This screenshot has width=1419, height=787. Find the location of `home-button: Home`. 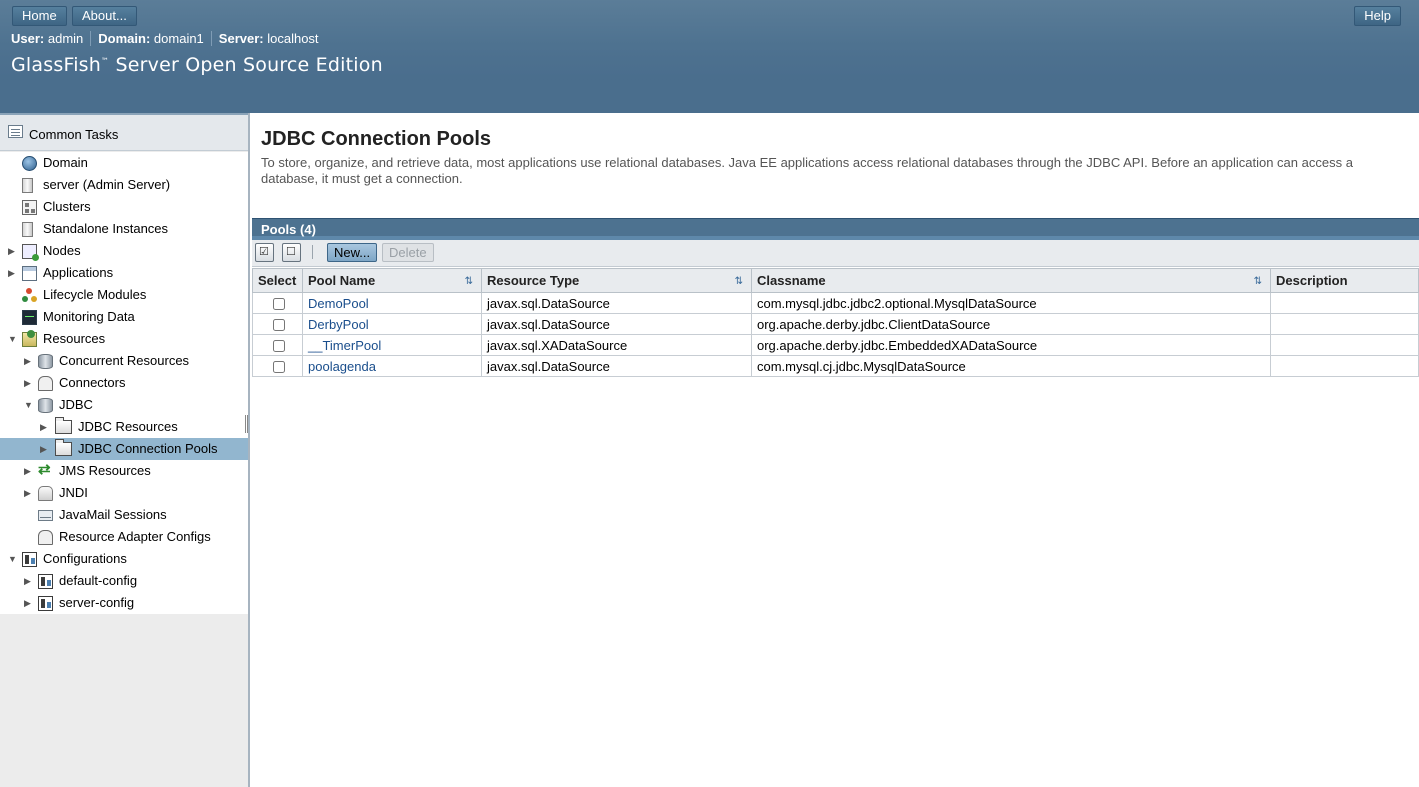

home-button: Home is located at coordinates (39, 16).